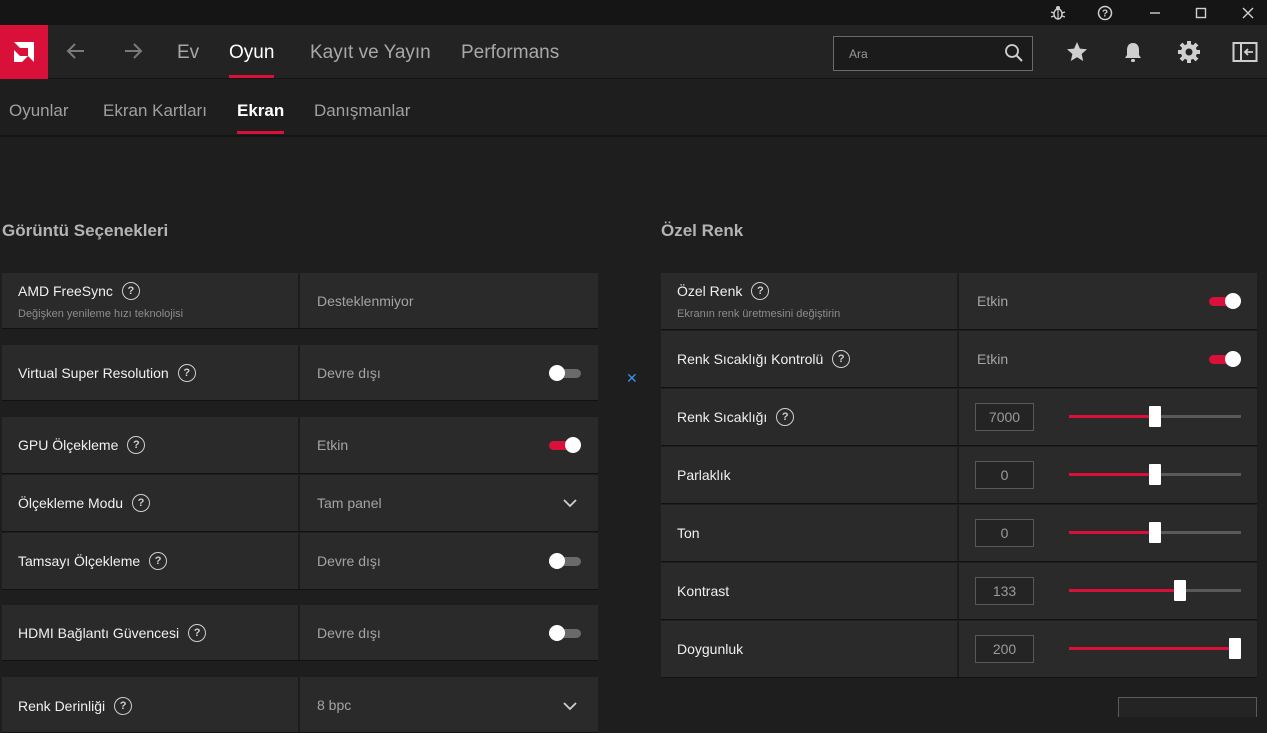 The width and height of the screenshot is (1267, 733). Describe the element at coordinates (85, 230) in the screenshot. I see `display-options-title: Görüntü Seçenekleri` at that location.